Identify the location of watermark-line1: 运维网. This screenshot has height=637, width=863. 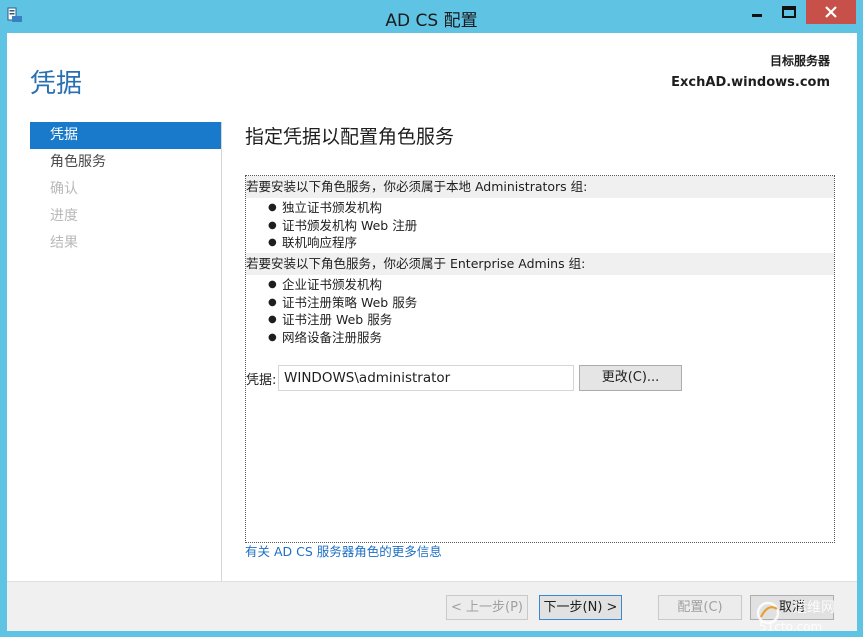
(814, 608).